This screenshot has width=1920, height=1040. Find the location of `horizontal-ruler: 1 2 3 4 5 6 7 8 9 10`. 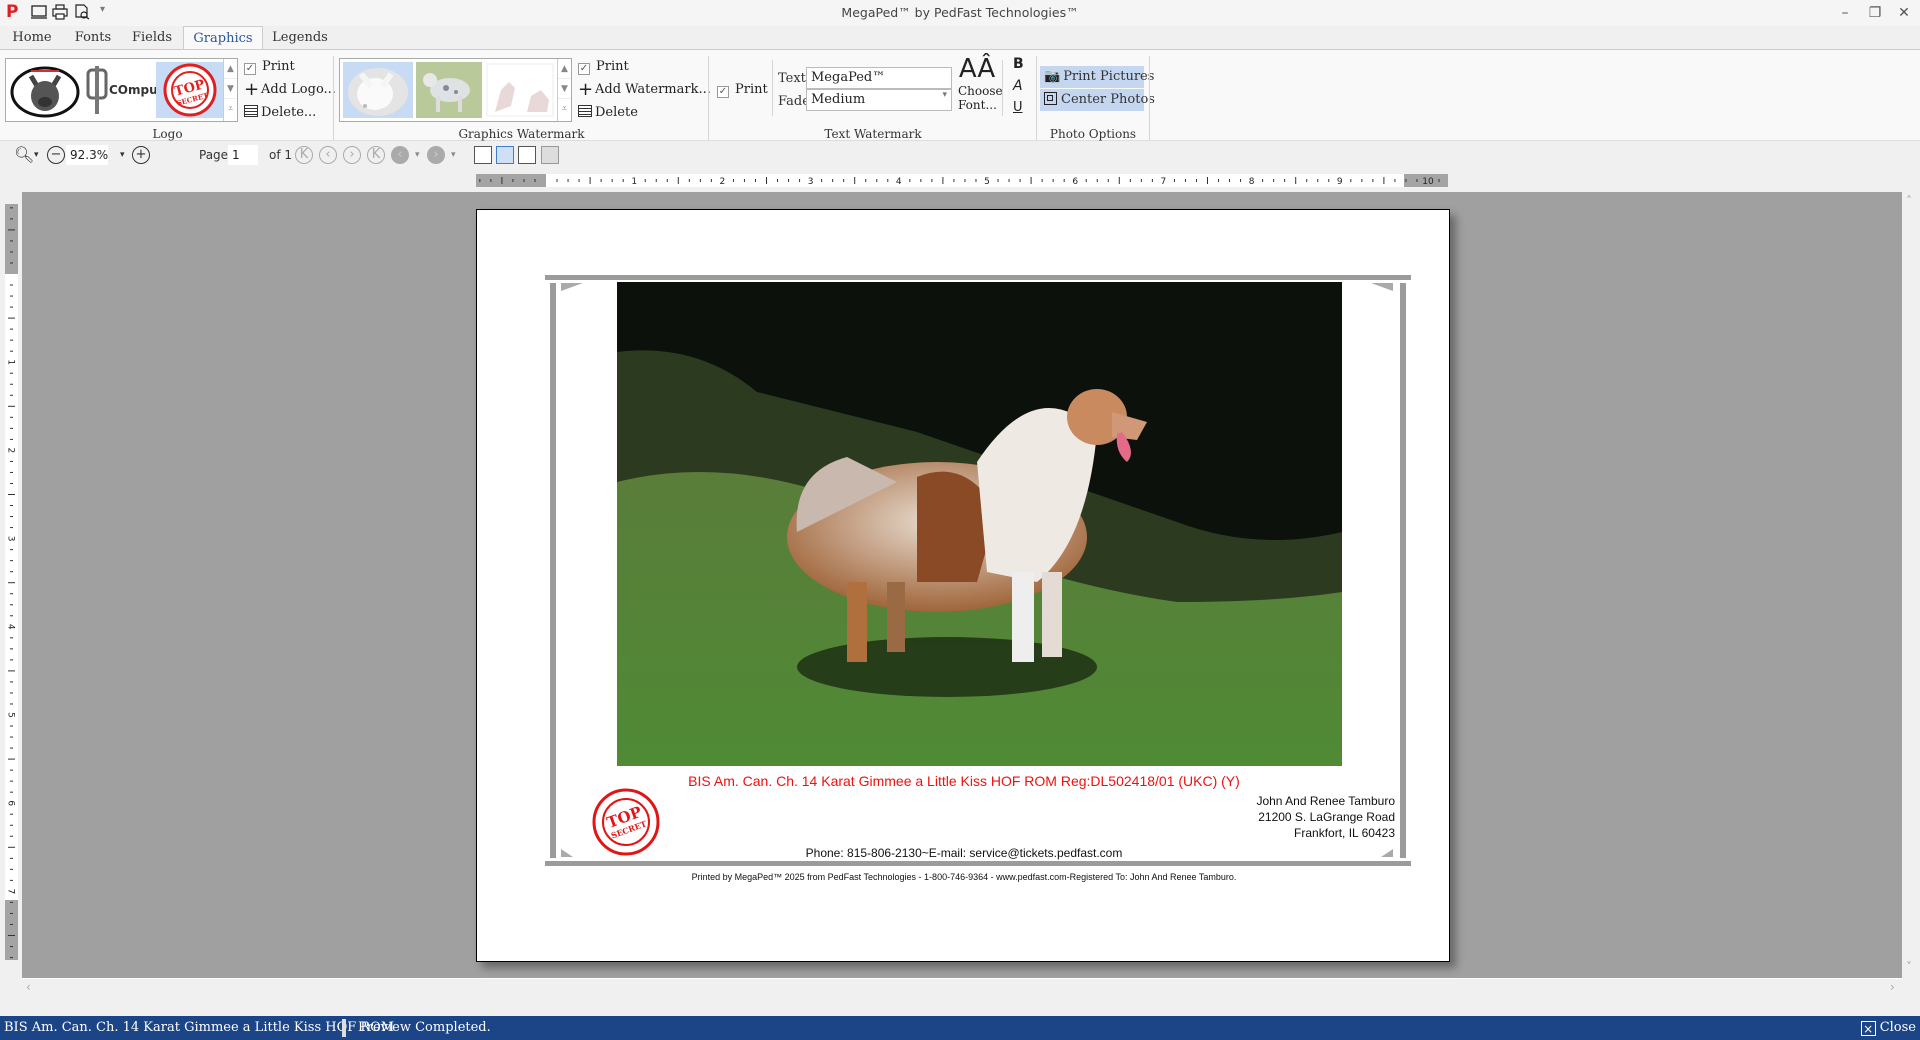

horizontal-ruler: 1 2 3 4 5 6 7 8 9 10 is located at coordinates (962, 180).